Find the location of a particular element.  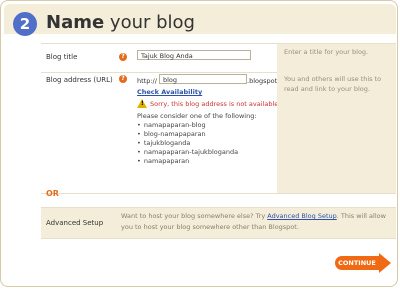

blog-title-help: Enter a title for your blog. is located at coordinates (326, 52).